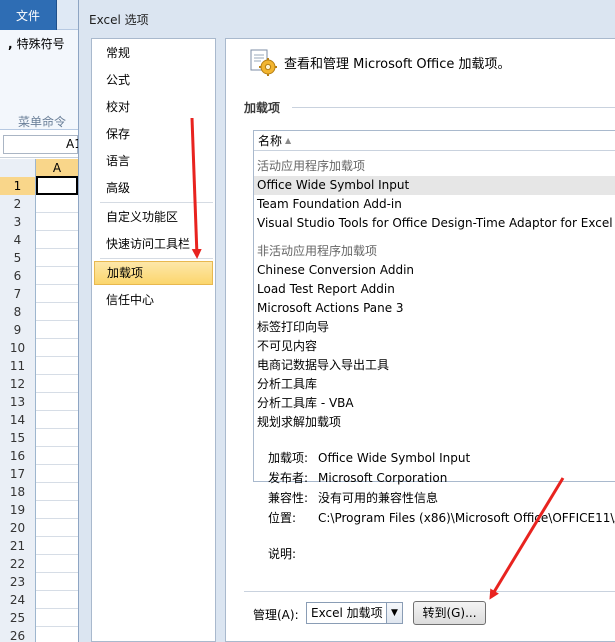 Image resolution: width=615 pixels, height=642 pixels. Describe the element at coordinates (153, 244) in the screenshot. I see `nav-item-quick-access-toolbar: 快速访问工具栏` at that location.